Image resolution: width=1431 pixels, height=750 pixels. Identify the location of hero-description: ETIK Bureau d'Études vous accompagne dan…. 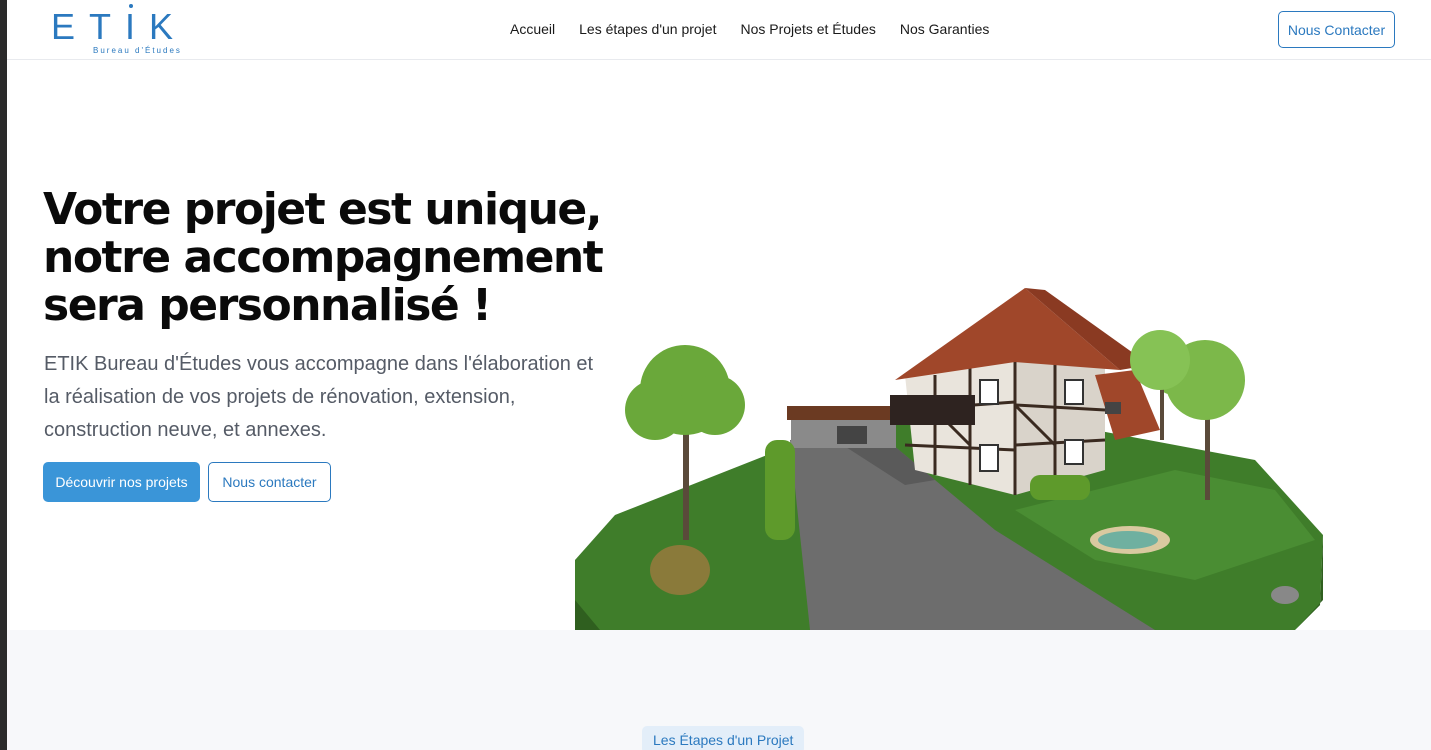
(319, 397).